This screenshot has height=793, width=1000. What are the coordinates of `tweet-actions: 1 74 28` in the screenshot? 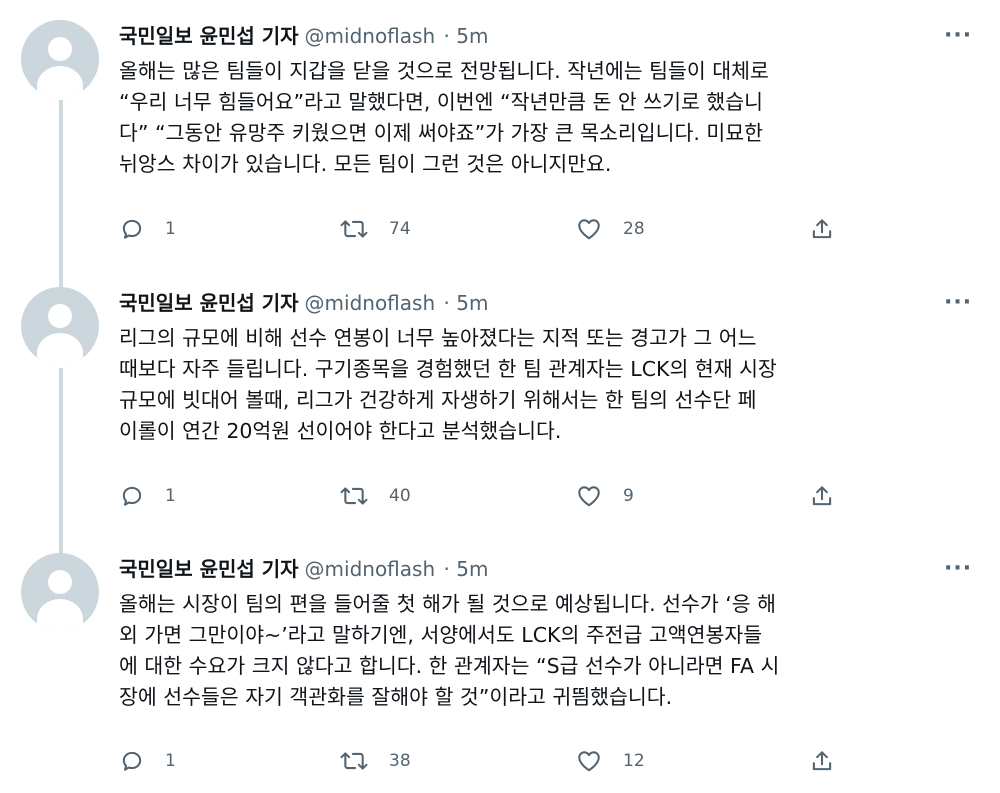 It's located at (489, 229).